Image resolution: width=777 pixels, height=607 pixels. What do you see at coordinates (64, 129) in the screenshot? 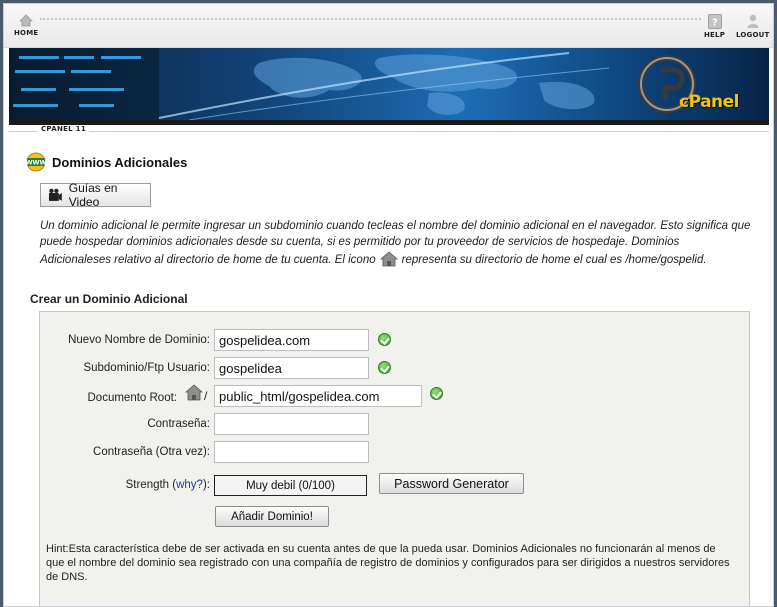
I see `breadcrumb: CPANEL 11` at bounding box center [64, 129].